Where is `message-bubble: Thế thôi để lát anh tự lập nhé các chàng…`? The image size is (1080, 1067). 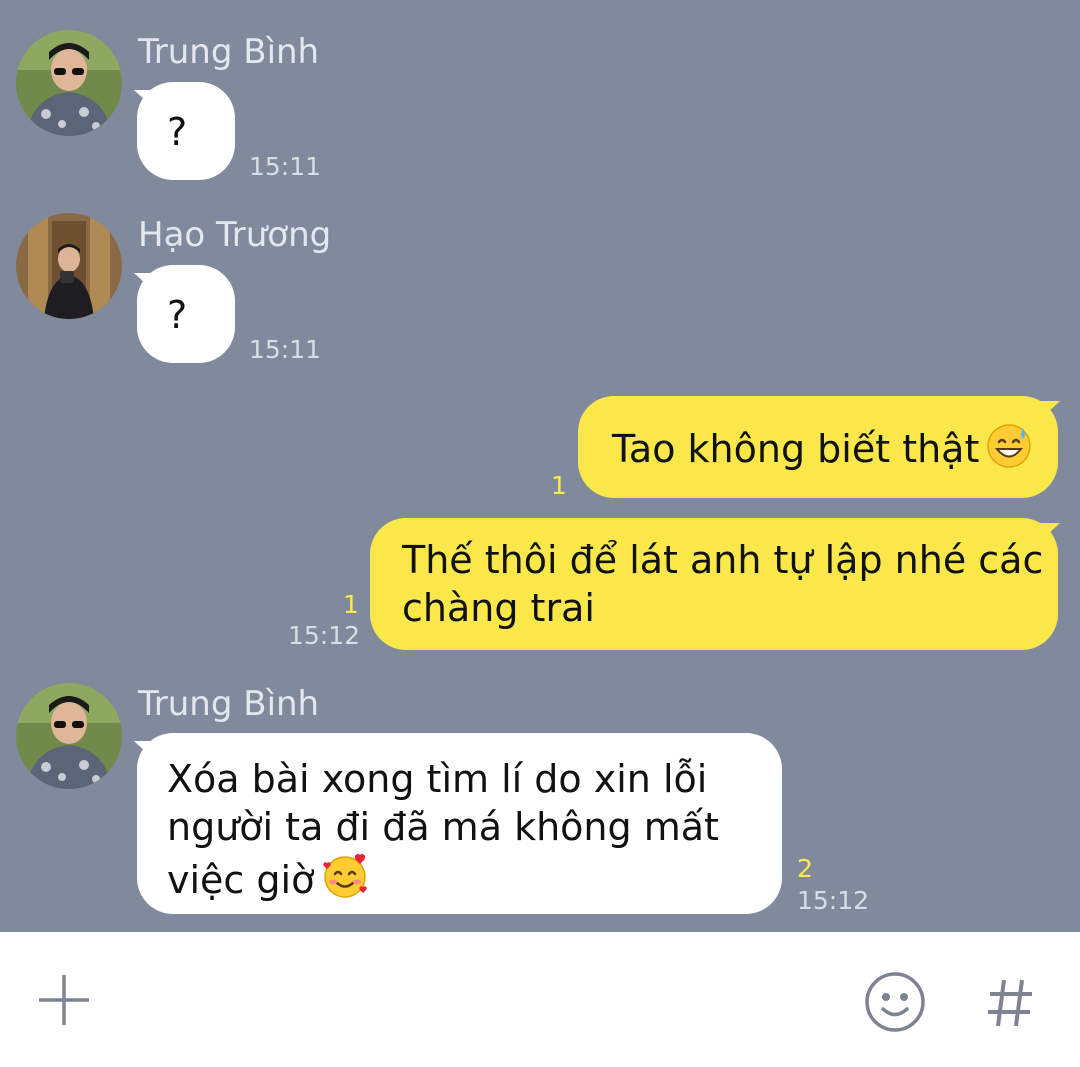
message-bubble: Thế thôi để lát anh tự lập nhé các chàng… is located at coordinates (714, 584).